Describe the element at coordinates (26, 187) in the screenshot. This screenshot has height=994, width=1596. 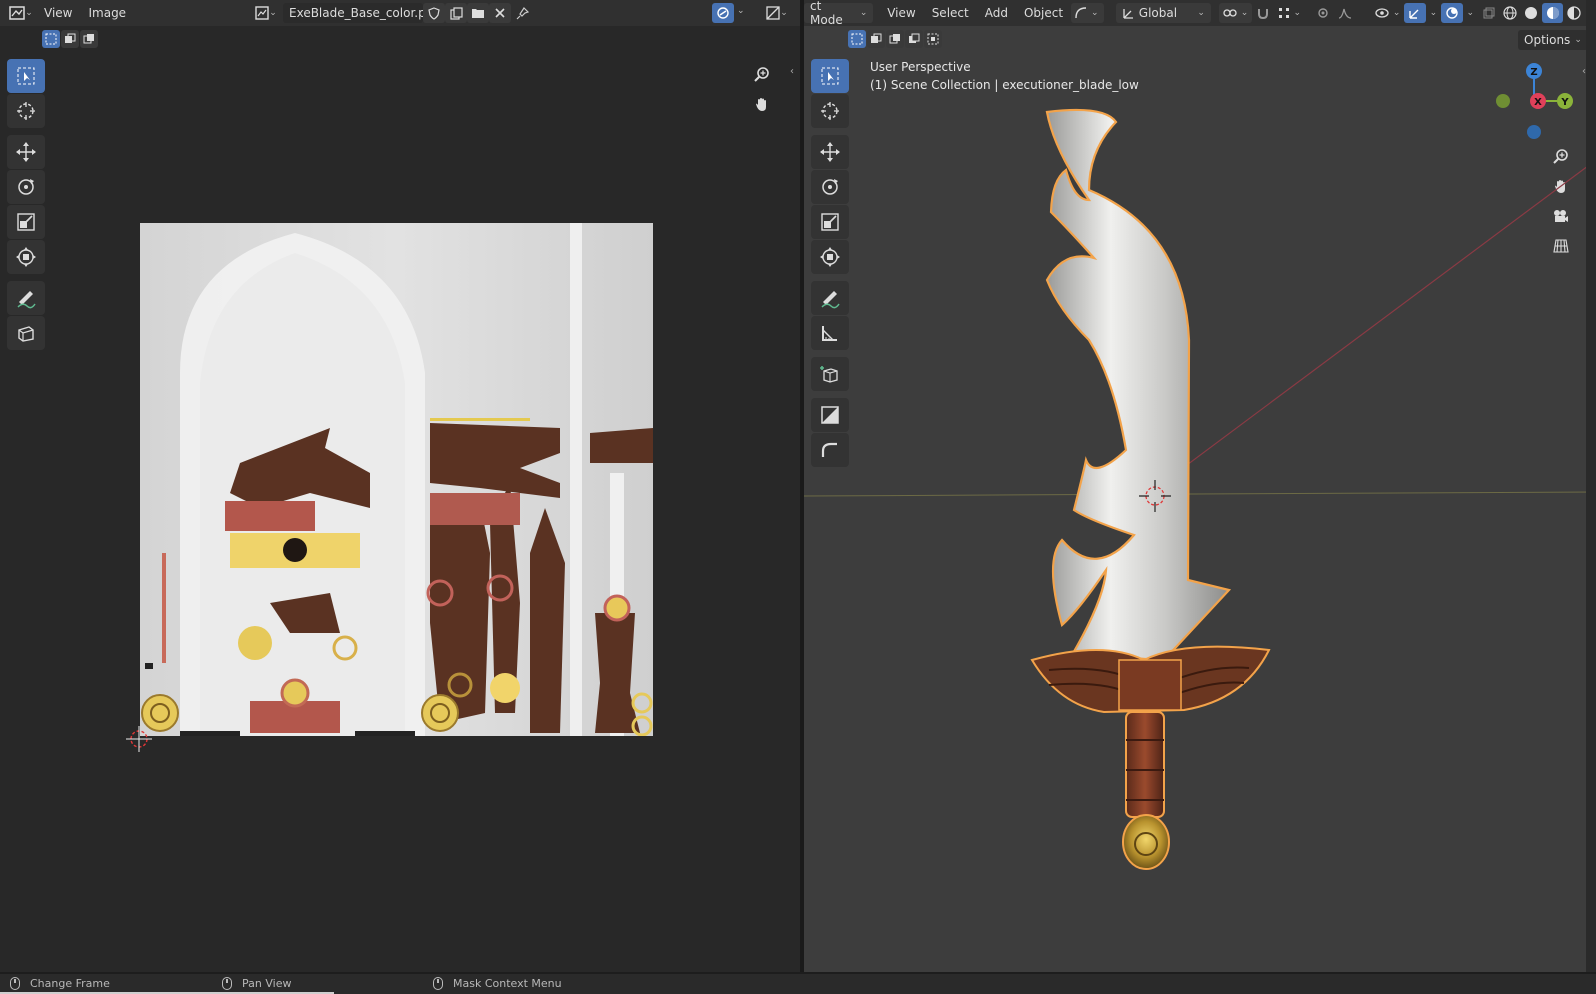
I see `rotate-icon` at that location.